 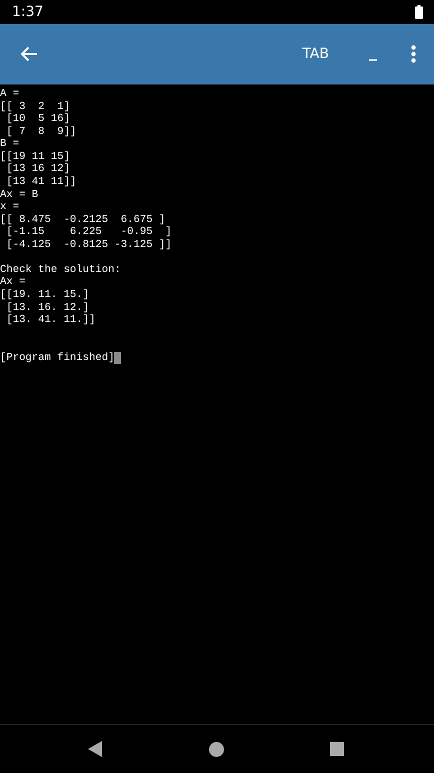 What do you see at coordinates (47, 308) in the screenshot?
I see `terminal-line: [13. 16. 12.]` at bounding box center [47, 308].